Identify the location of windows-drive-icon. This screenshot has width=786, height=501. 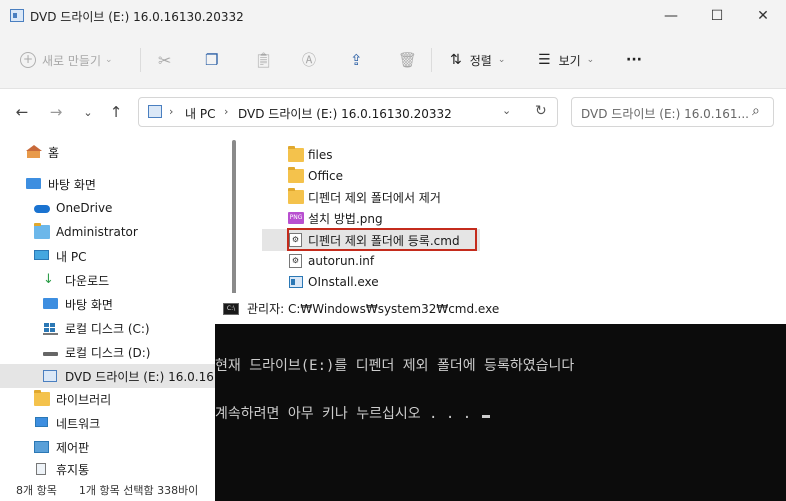
(51, 328).